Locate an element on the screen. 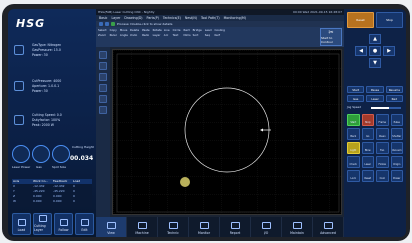 Image resolution: width=412 pixels, height=243 pixels. tool-seq: Seq is located at coordinates (208, 35).